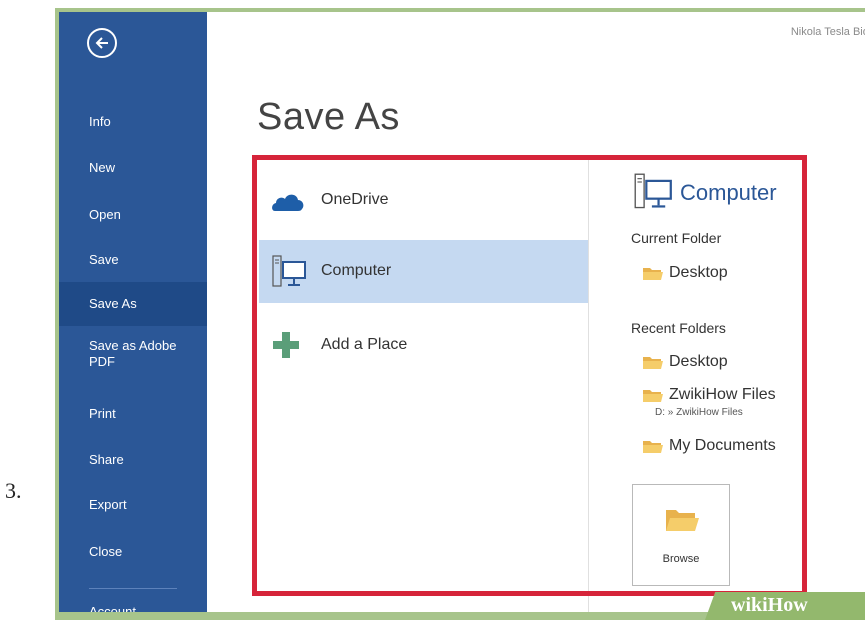 Image resolution: width=865 pixels, height=620 pixels. I want to click on back-button, so click(102, 43).